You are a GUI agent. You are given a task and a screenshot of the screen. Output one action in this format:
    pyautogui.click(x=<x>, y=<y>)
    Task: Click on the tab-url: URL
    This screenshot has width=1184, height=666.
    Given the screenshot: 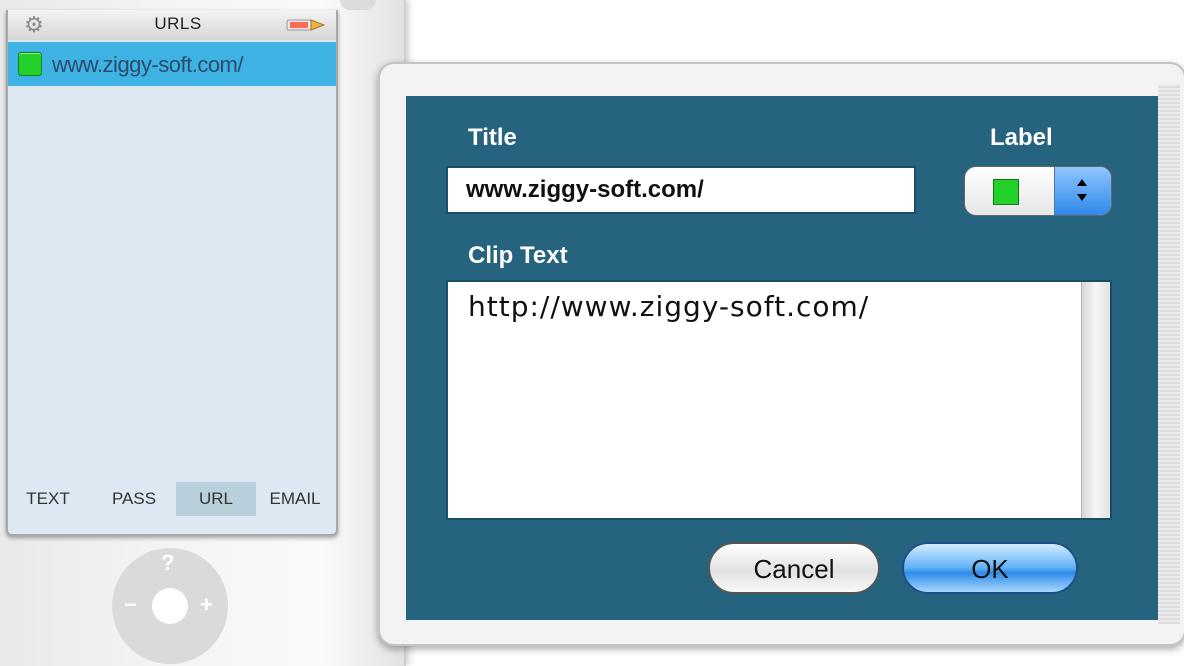 What is the action you would take?
    pyautogui.click(x=216, y=499)
    